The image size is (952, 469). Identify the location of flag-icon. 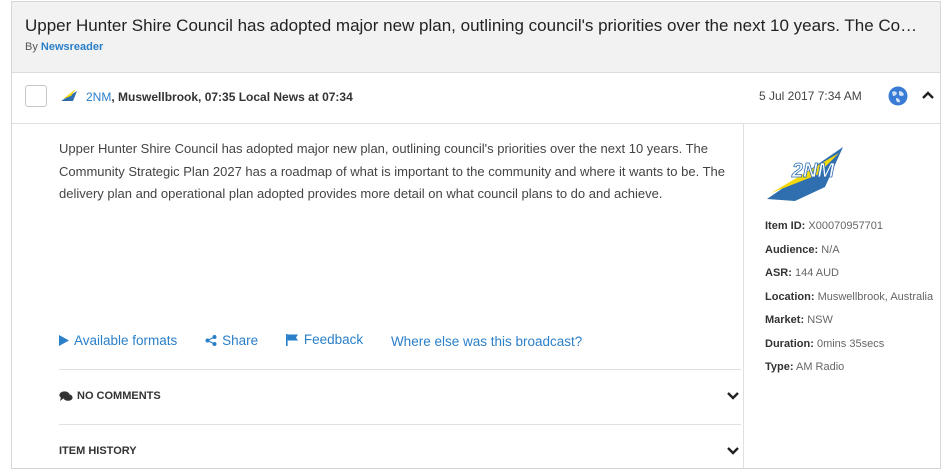
(291, 339).